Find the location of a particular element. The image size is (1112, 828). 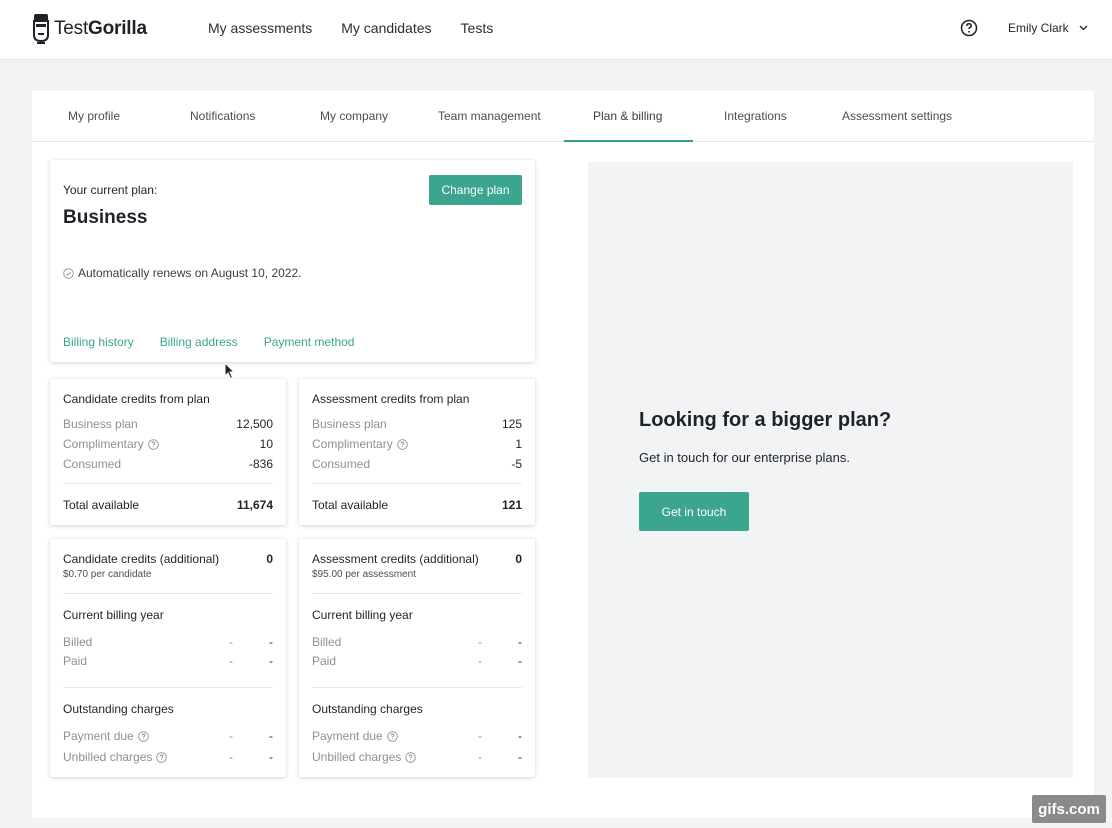

mouse-cursor-icon is located at coordinates (230, 371).